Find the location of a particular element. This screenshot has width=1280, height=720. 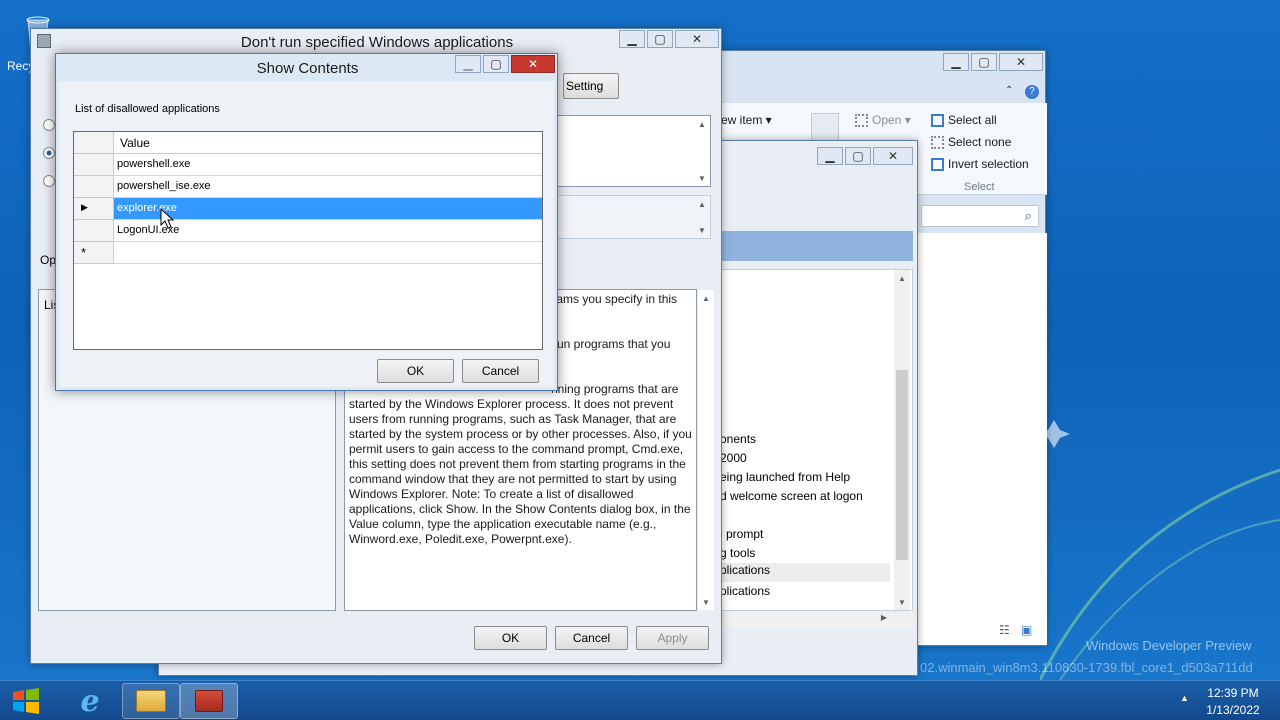

open-button: Open ▾ is located at coordinates (883, 120).